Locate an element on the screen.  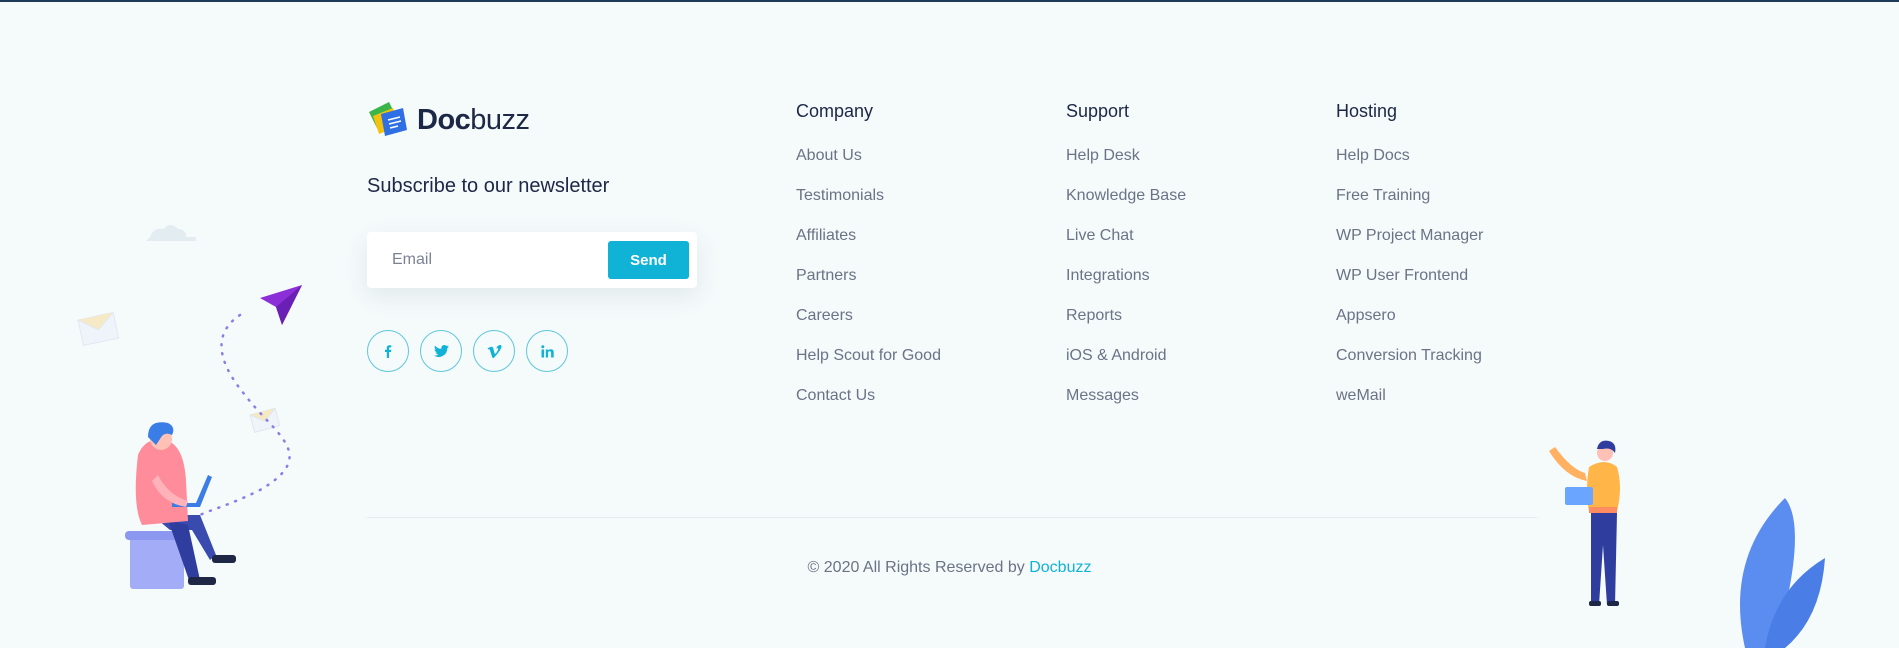
footer-link: weMail is located at coordinates (1361, 395).